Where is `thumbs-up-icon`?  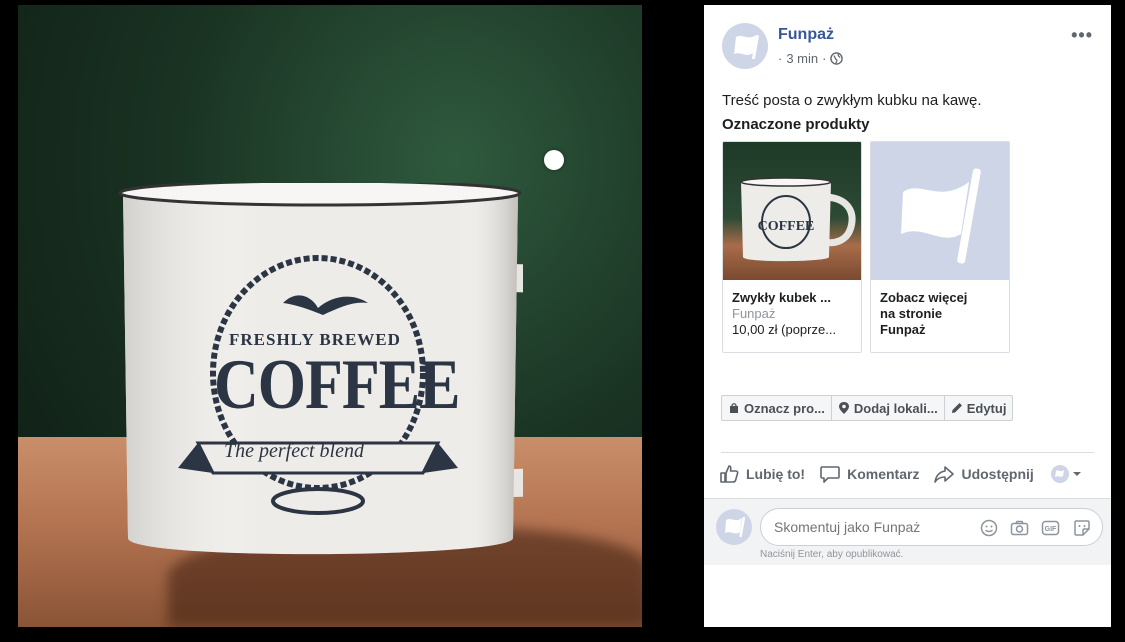
thumbs-up-icon is located at coordinates (729, 474).